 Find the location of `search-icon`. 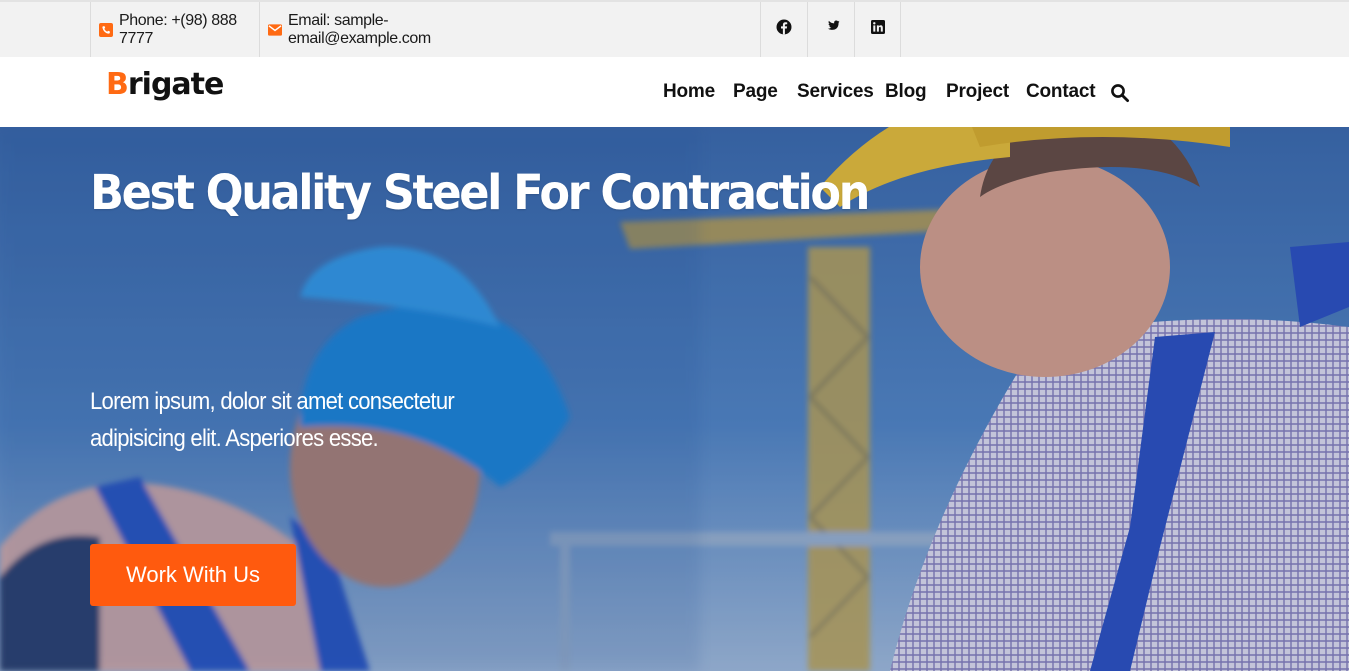

search-icon is located at coordinates (1120, 93).